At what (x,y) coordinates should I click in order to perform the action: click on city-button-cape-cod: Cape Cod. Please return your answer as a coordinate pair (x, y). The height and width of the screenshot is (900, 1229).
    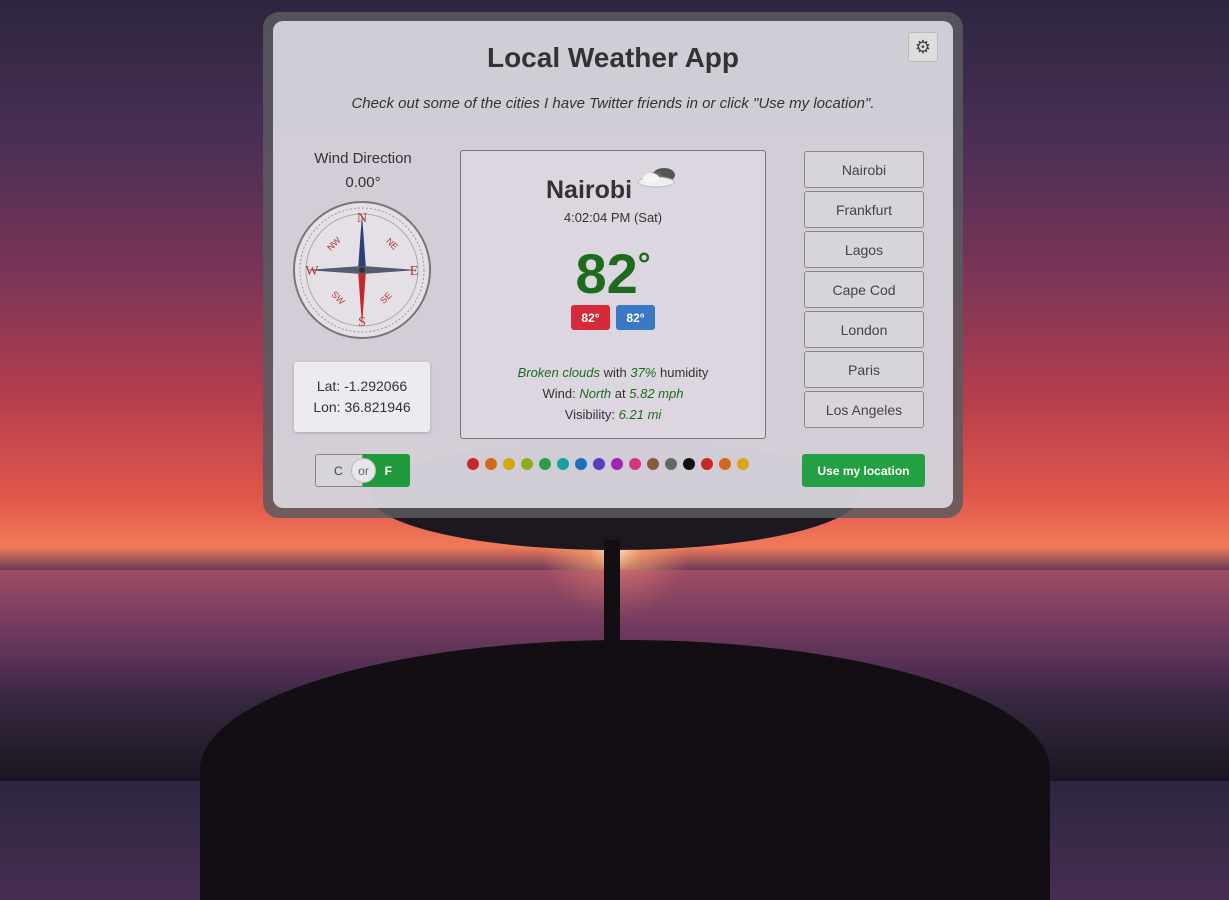
    Looking at the image, I should click on (864, 289).